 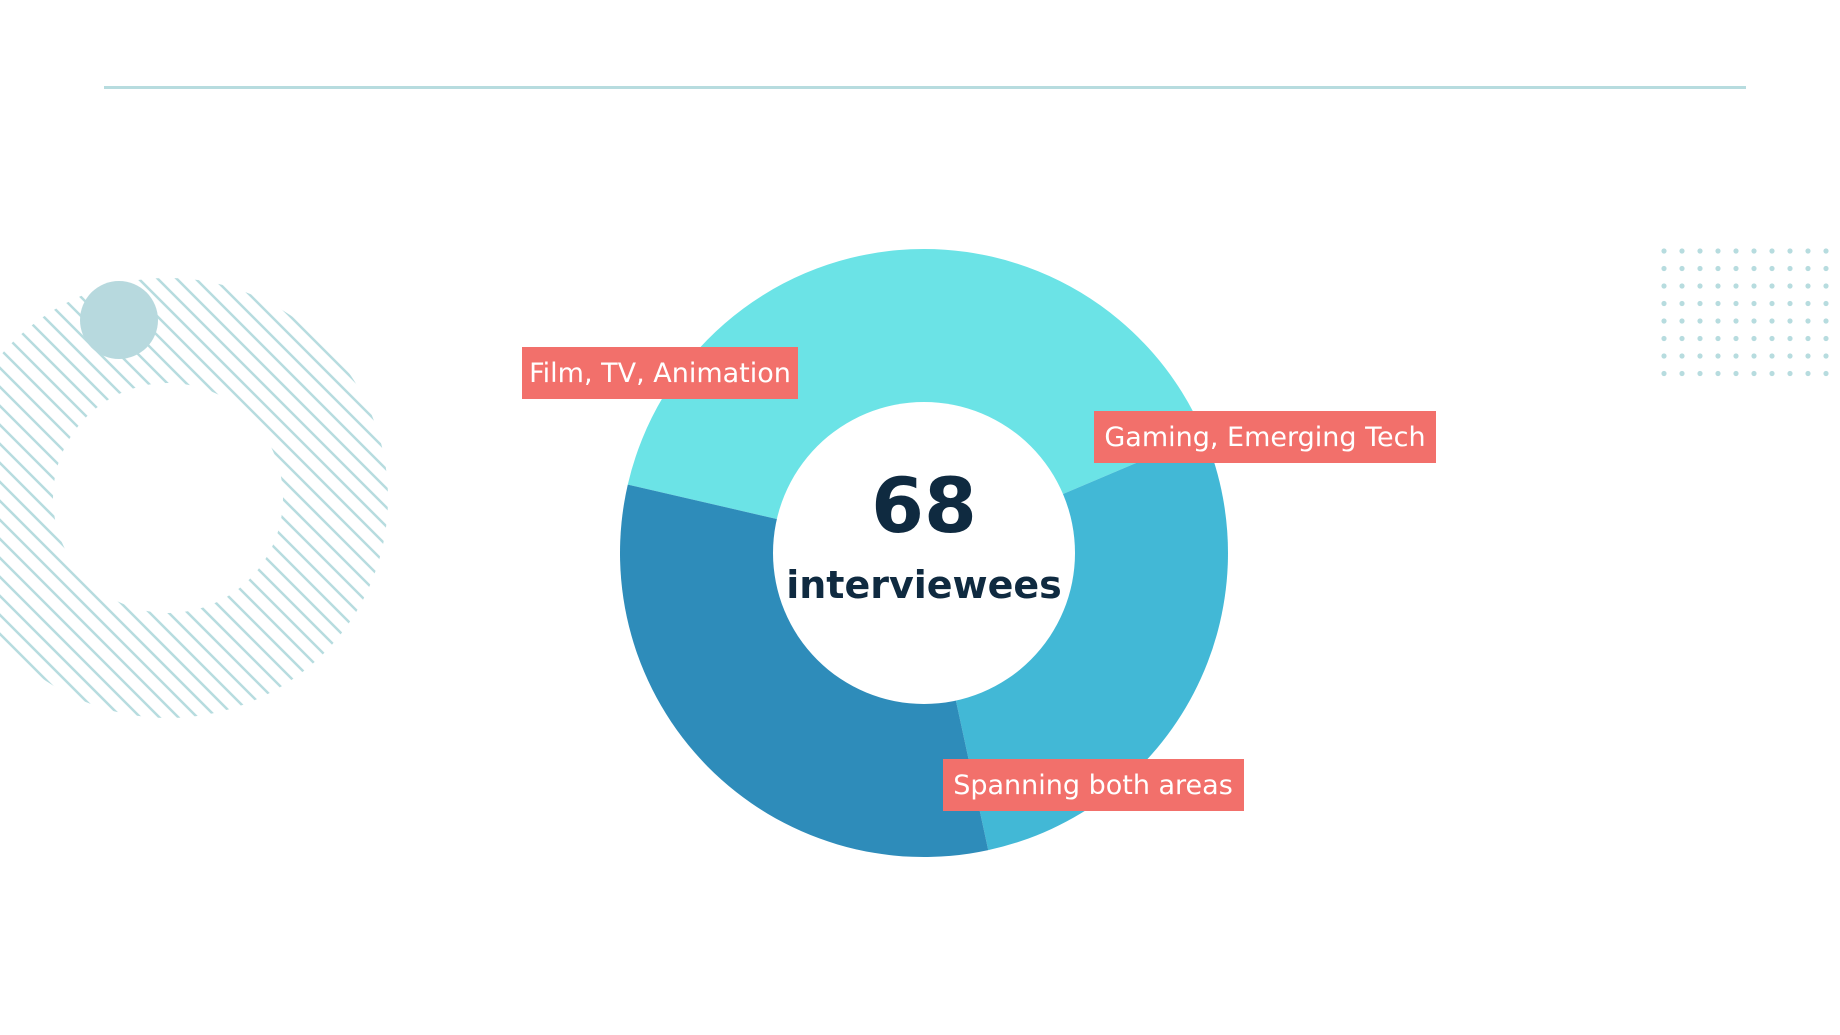 I want to click on slice-label-spanning-both-areas: Spanning both areas, so click(x=1093, y=785).